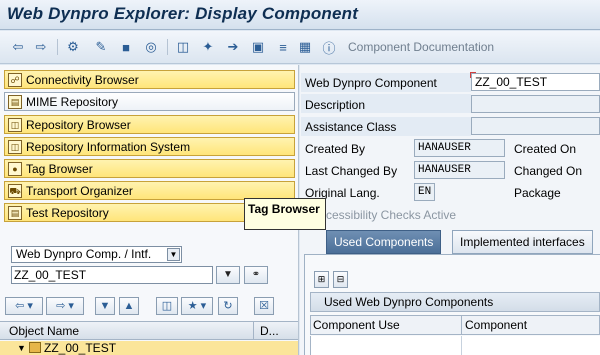 This screenshot has height=355, width=600. What do you see at coordinates (459, 170) in the screenshot?
I see `last-changed-by-field: HANAUSER` at bounding box center [459, 170].